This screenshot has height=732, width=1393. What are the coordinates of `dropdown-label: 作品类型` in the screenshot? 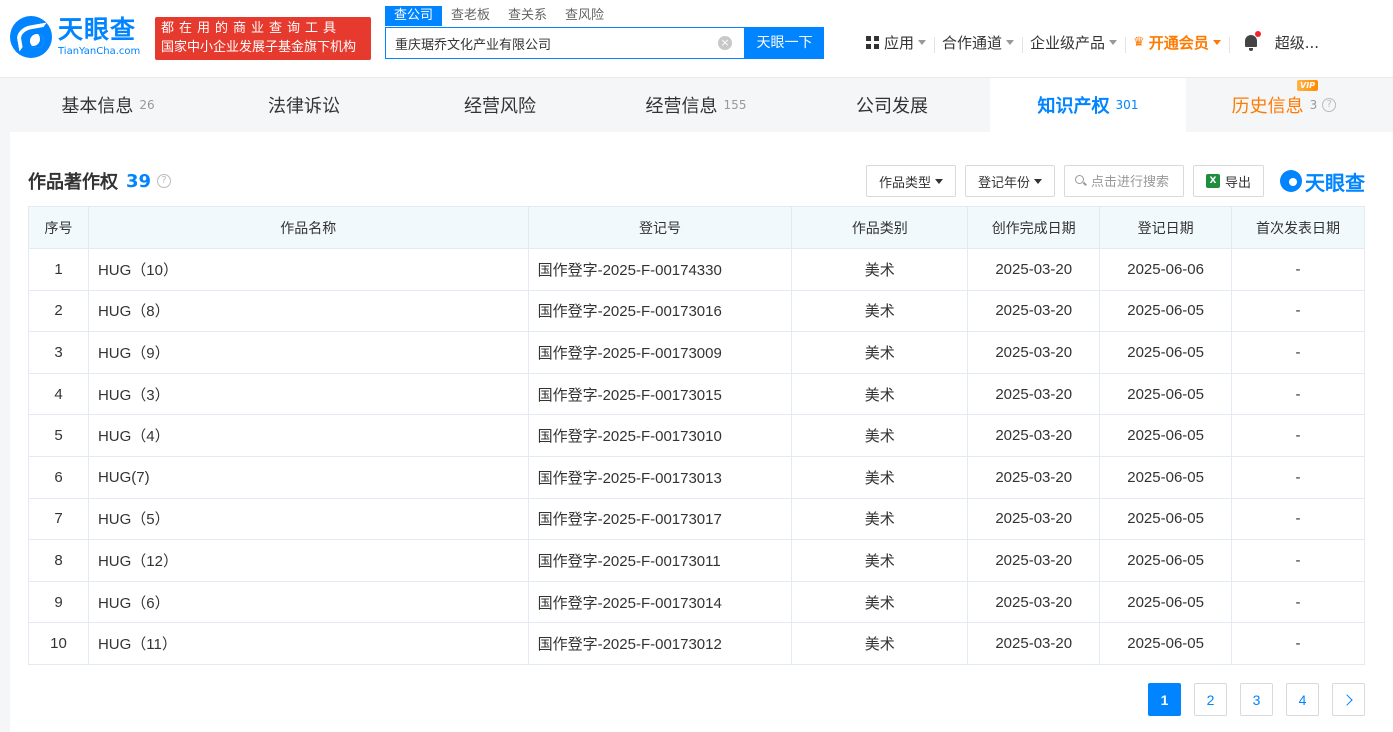 It's located at (904, 183).